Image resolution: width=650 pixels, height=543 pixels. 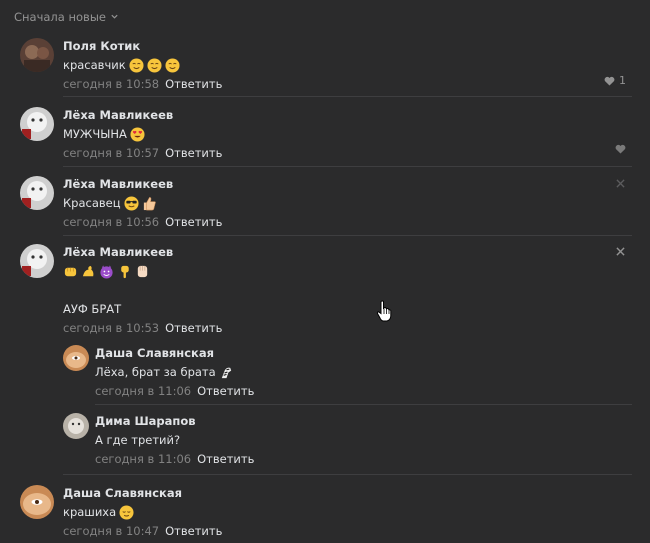 I want to click on like-button: 1, so click(x=615, y=80).